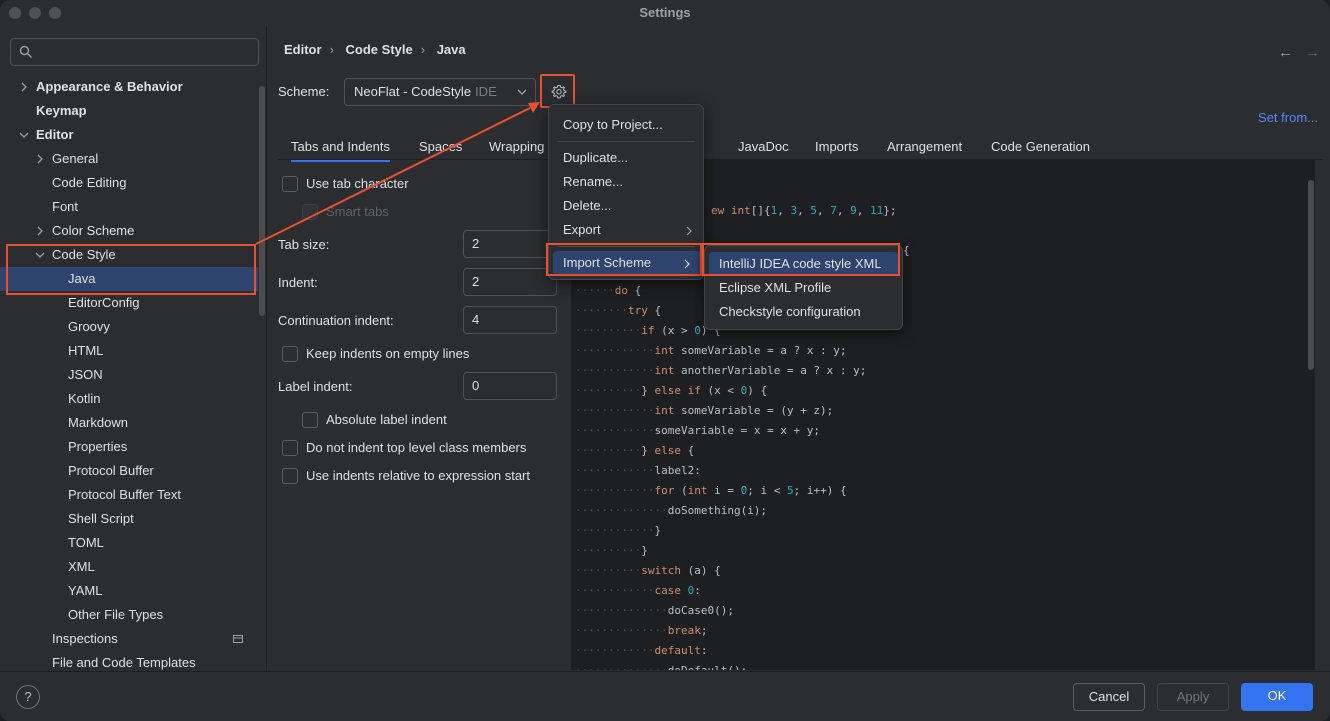  What do you see at coordinates (129, 447) in the screenshot?
I see `sidebar-item-properties: Properties` at bounding box center [129, 447].